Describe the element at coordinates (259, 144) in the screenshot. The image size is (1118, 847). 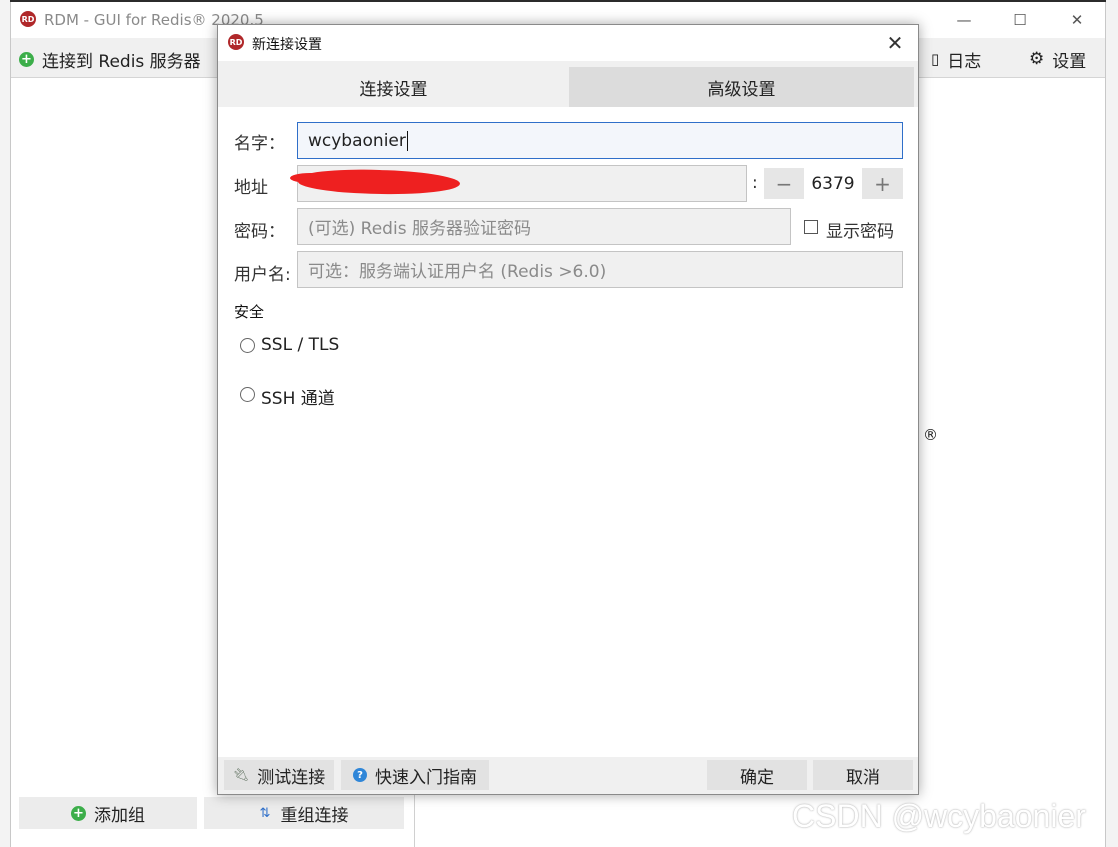
I see `name-label: 名字：` at that location.